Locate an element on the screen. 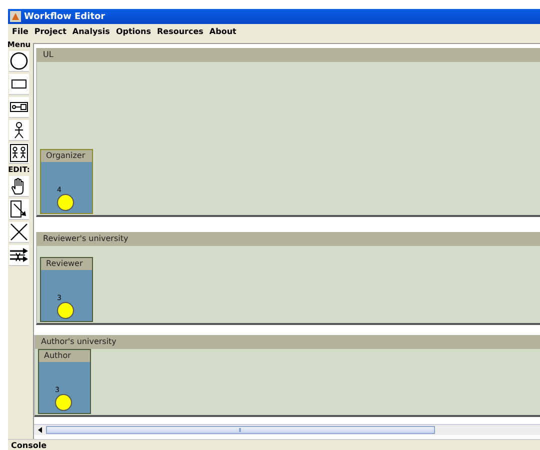  lane-header: Author's university is located at coordinates (287, 342).